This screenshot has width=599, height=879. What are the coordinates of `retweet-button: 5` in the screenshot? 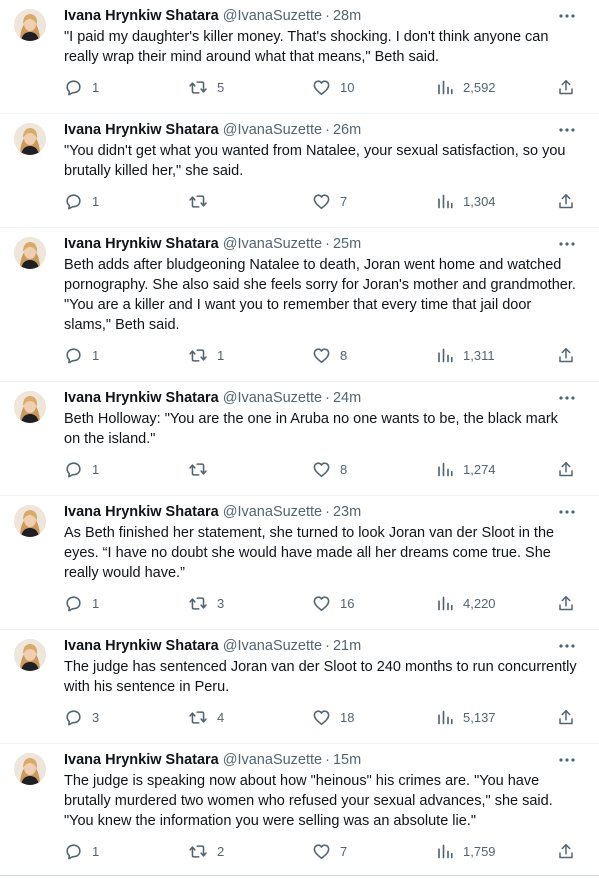 It's located at (206, 87).